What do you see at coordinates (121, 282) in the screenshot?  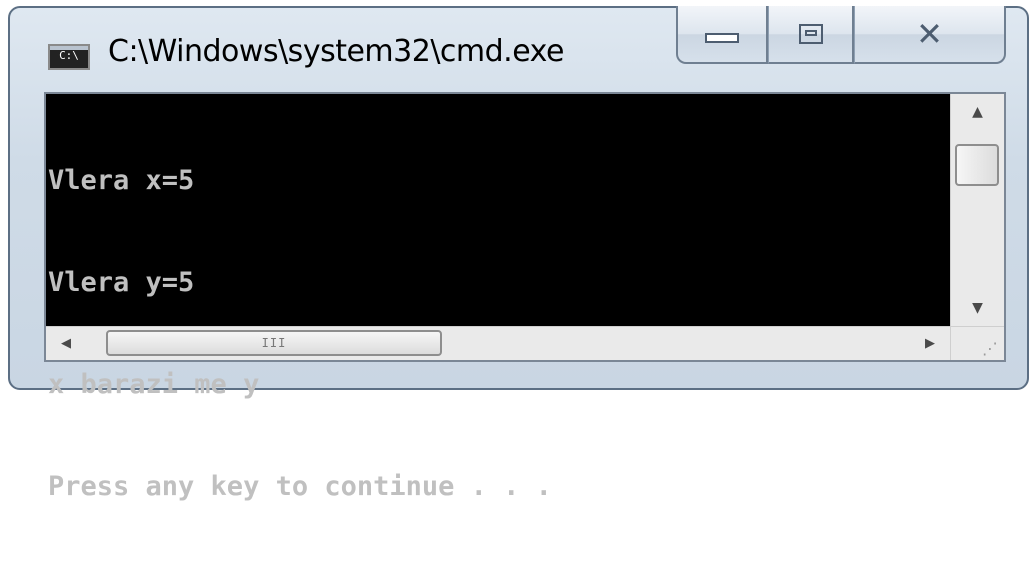 I see `console-line: Vlera y=5` at bounding box center [121, 282].